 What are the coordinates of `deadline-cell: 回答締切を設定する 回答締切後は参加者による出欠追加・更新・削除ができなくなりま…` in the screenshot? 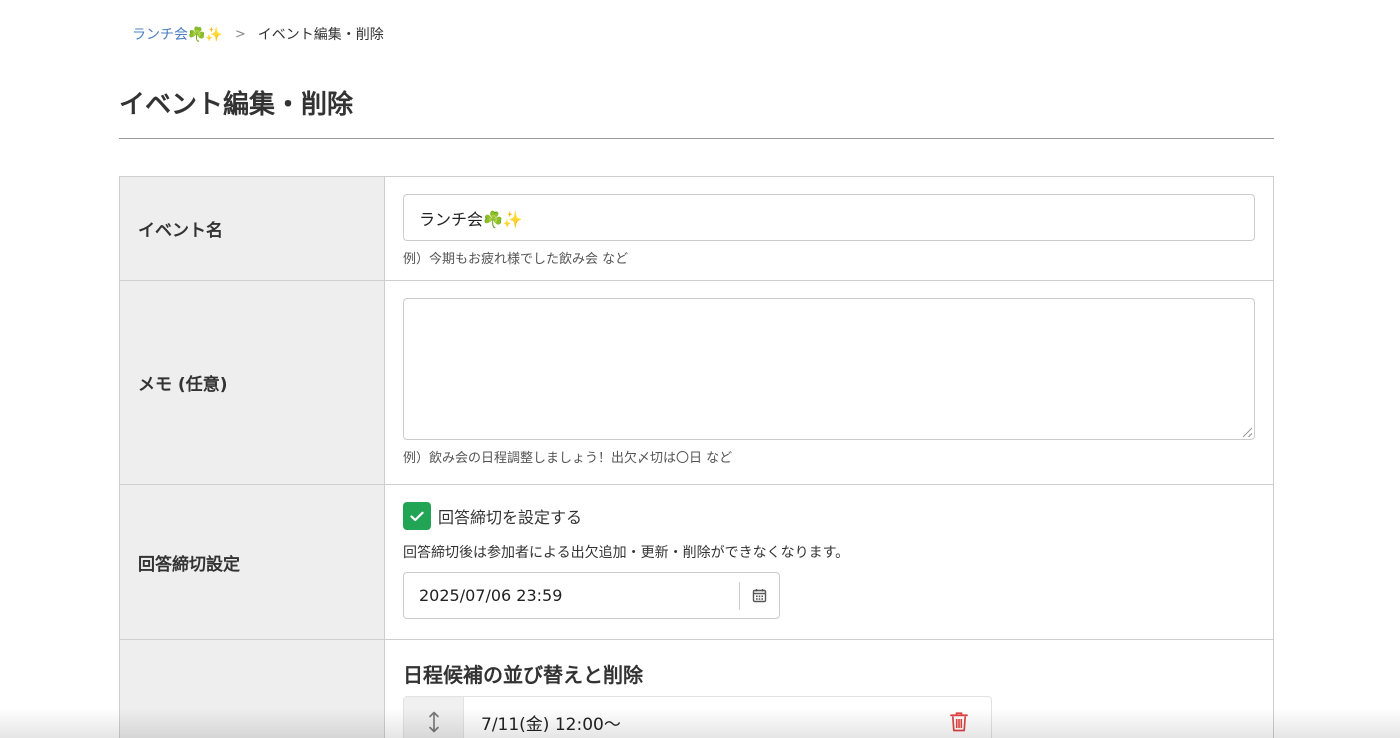 It's located at (829, 562).